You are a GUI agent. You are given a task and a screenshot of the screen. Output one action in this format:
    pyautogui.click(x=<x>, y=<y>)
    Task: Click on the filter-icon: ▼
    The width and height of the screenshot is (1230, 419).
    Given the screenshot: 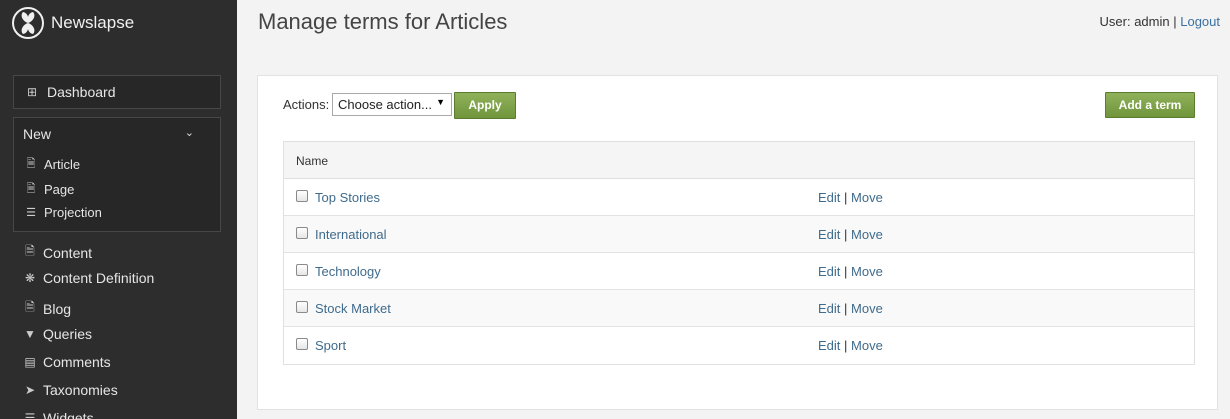 What is the action you would take?
    pyautogui.click(x=30, y=334)
    